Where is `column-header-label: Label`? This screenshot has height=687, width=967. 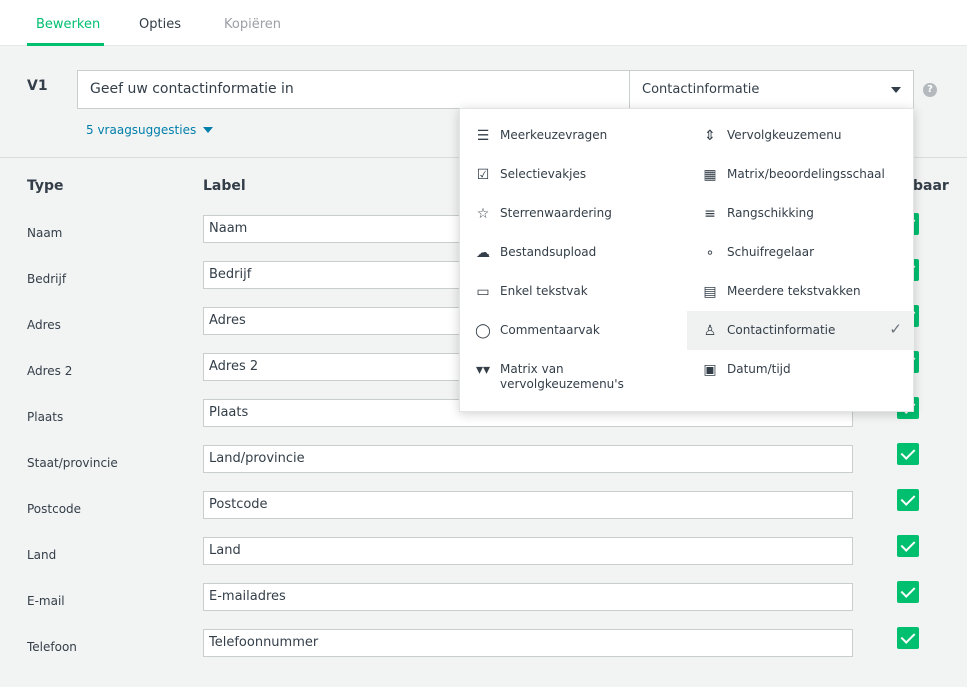
column-header-label: Label is located at coordinates (224, 186).